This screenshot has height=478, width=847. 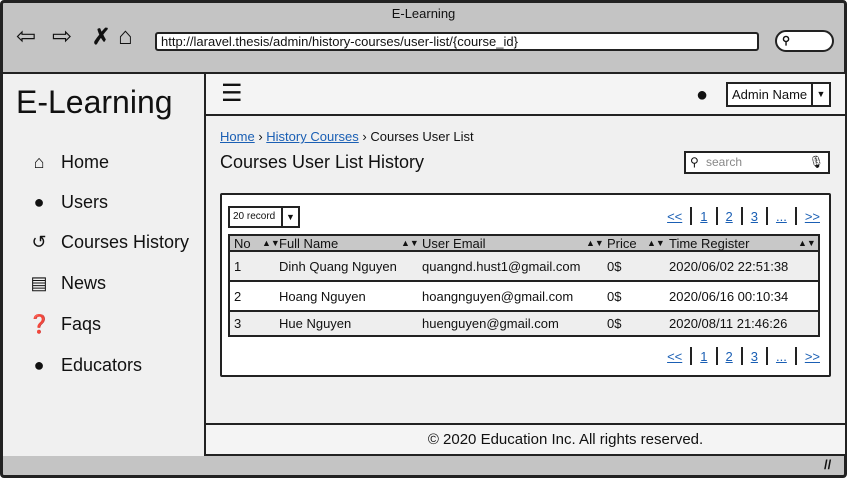 What do you see at coordinates (39, 241) in the screenshot?
I see `history-icon: ↺` at bounding box center [39, 241].